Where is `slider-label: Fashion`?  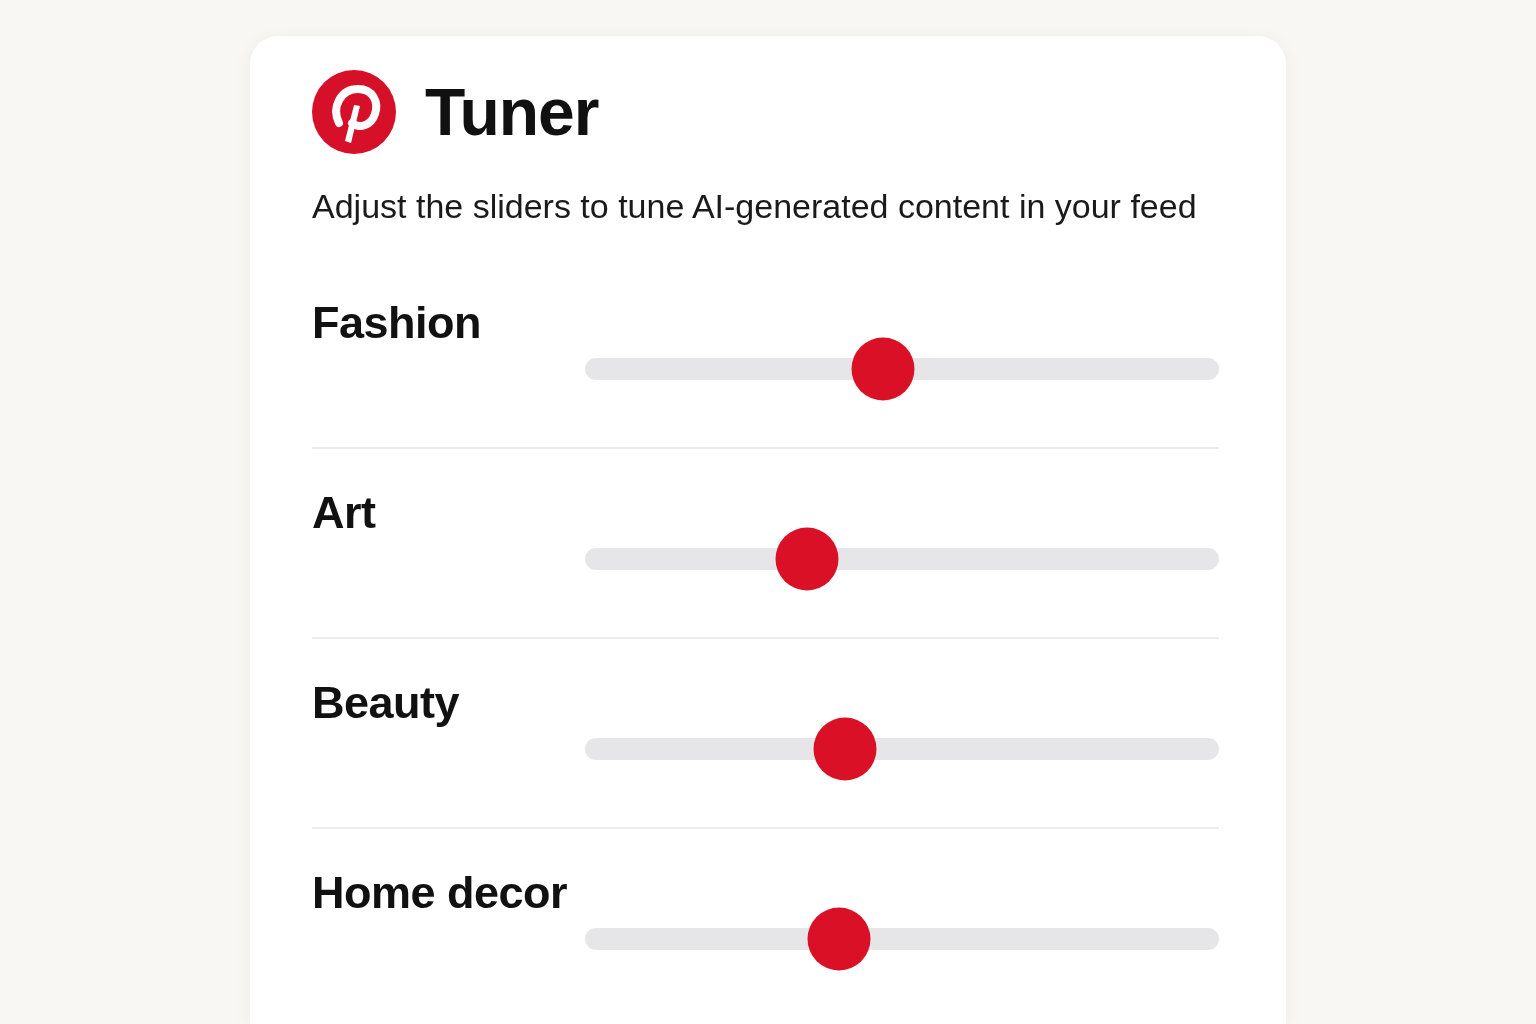 slider-label: Fashion is located at coordinates (397, 322).